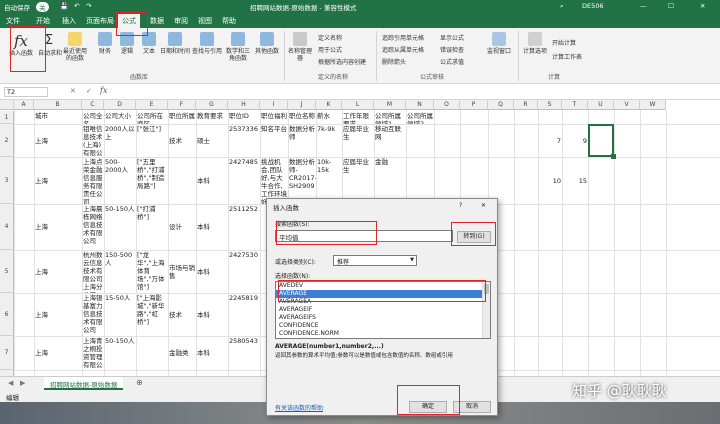 This screenshot has width=720, height=424. I want to click on name-box: T2, so click(26, 92).